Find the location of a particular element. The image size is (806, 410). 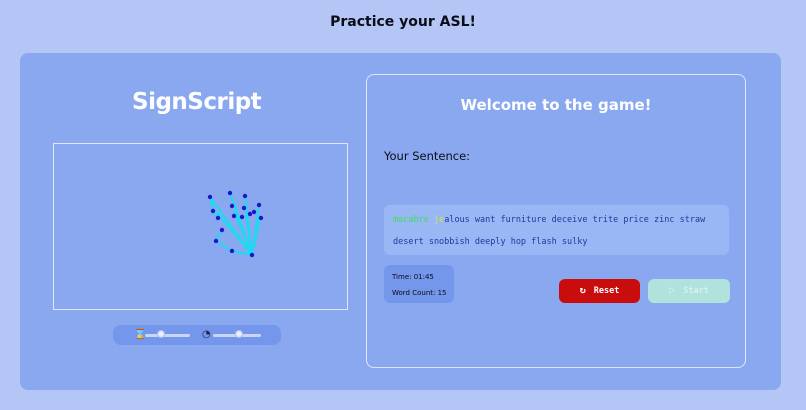

welcome-heading: Welcome to the game! is located at coordinates (556, 105).